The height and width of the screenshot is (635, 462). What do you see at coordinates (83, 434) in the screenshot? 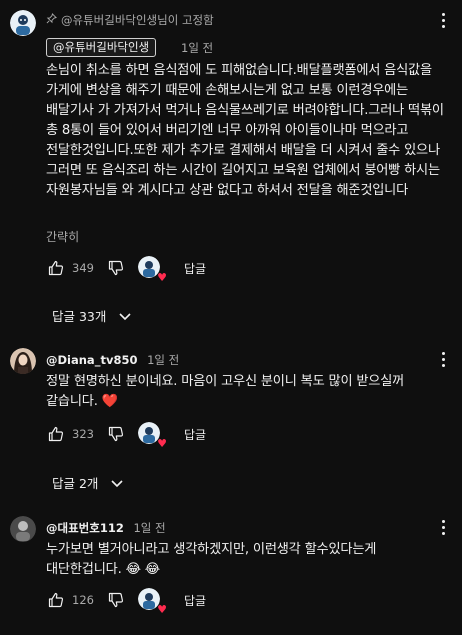
I see `like-count: 323` at bounding box center [83, 434].